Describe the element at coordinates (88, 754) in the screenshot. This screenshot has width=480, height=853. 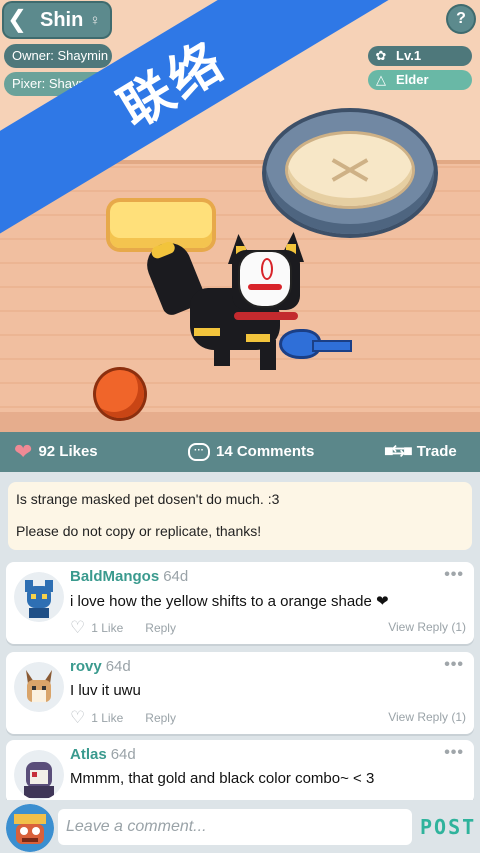
I see `username-text: Atlas` at that location.